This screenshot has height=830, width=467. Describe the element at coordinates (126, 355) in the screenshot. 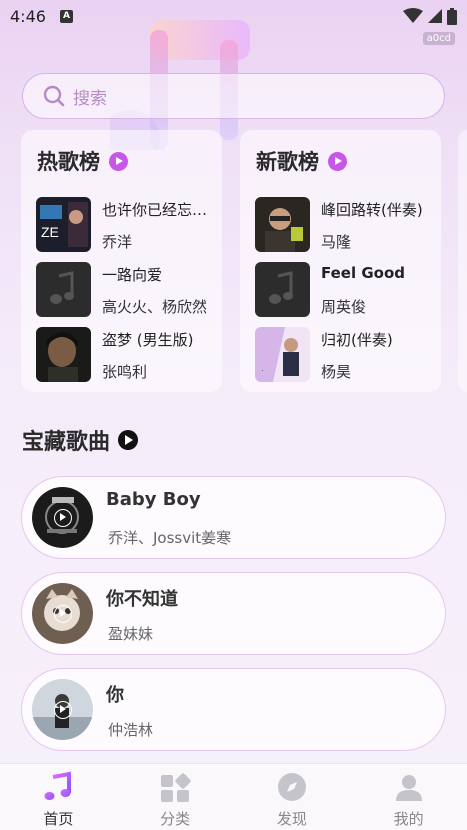

I see `list-item: 盗梦 (男生版) 张鸣利` at that location.